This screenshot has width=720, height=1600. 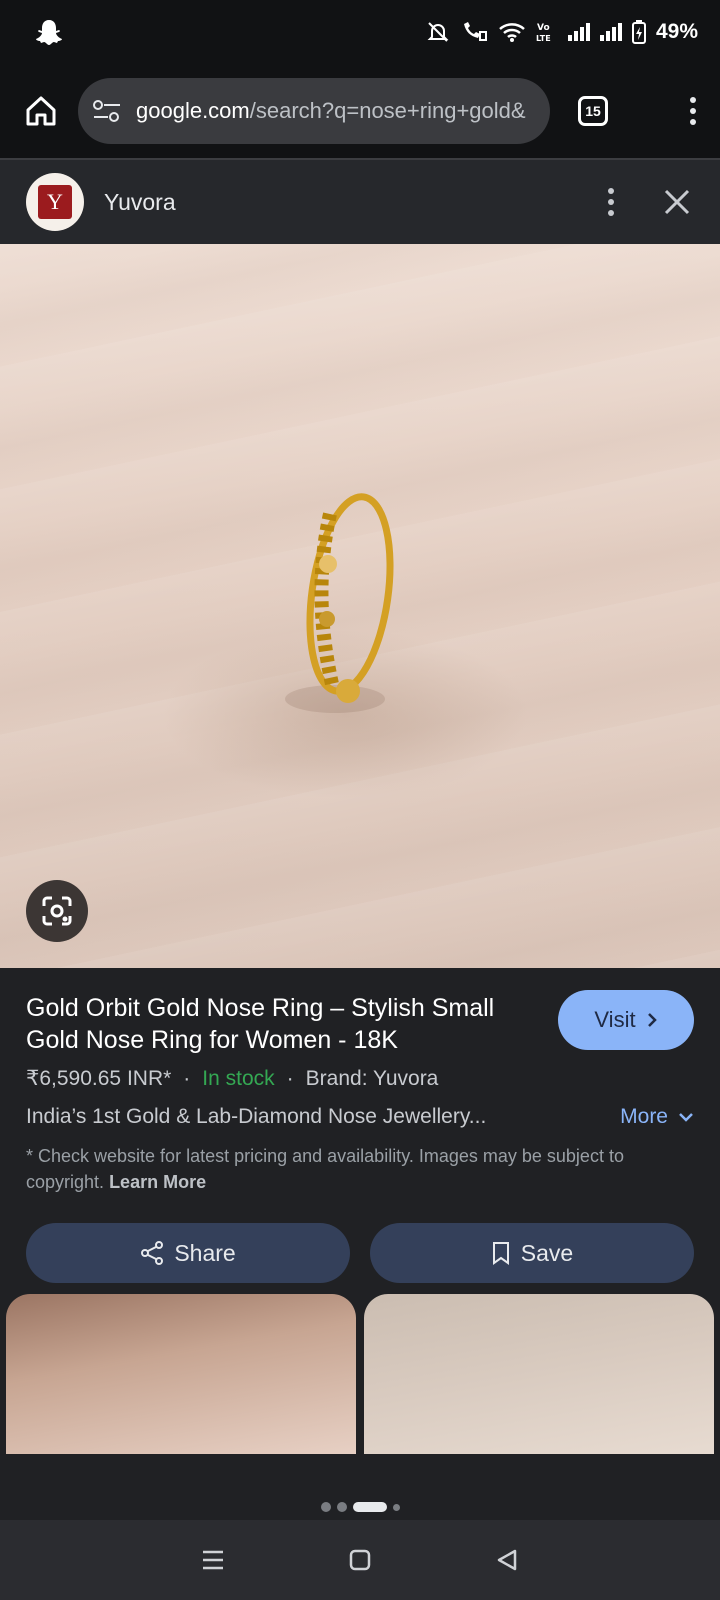 What do you see at coordinates (157, 1182) in the screenshot?
I see `learn-more-link: Learn More` at bounding box center [157, 1182].